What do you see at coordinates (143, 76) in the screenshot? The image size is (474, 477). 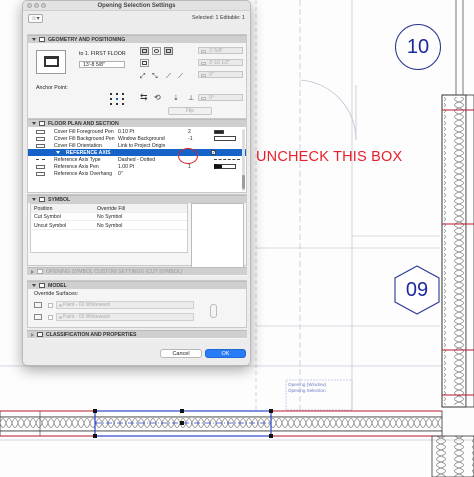 I see `sill-reference-icon: ⤢` at bounding box center [143, 76].